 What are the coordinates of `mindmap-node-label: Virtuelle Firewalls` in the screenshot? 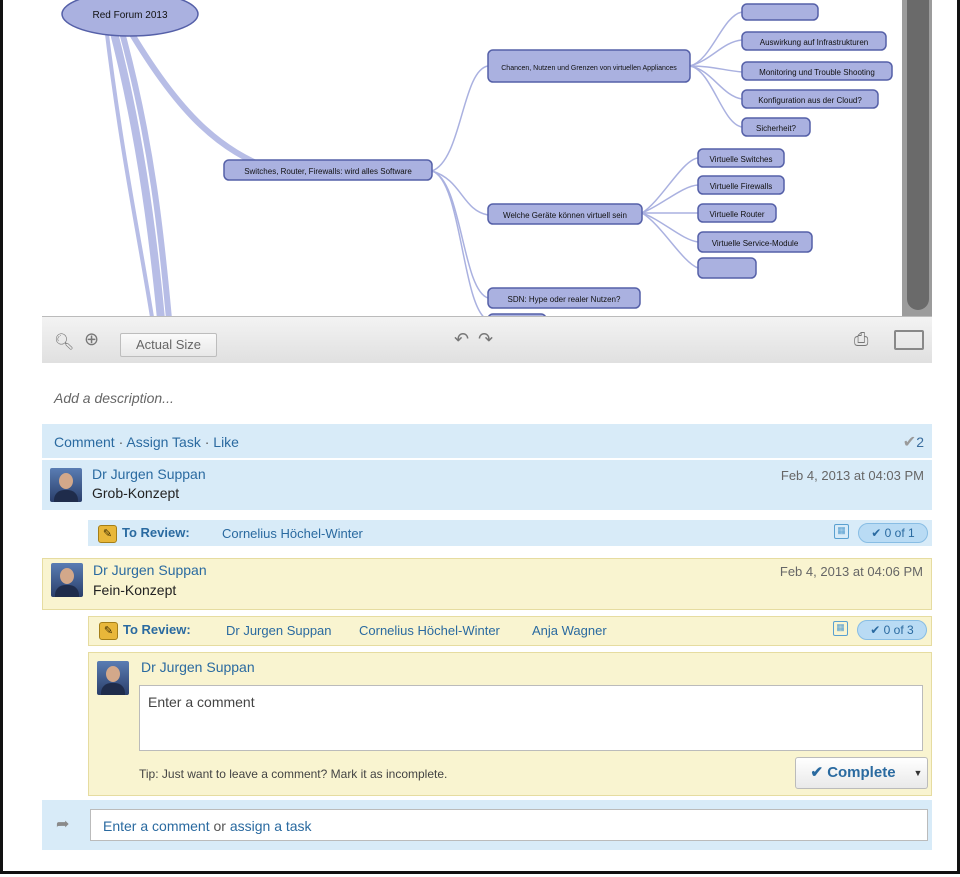 It's located at (741, 186).